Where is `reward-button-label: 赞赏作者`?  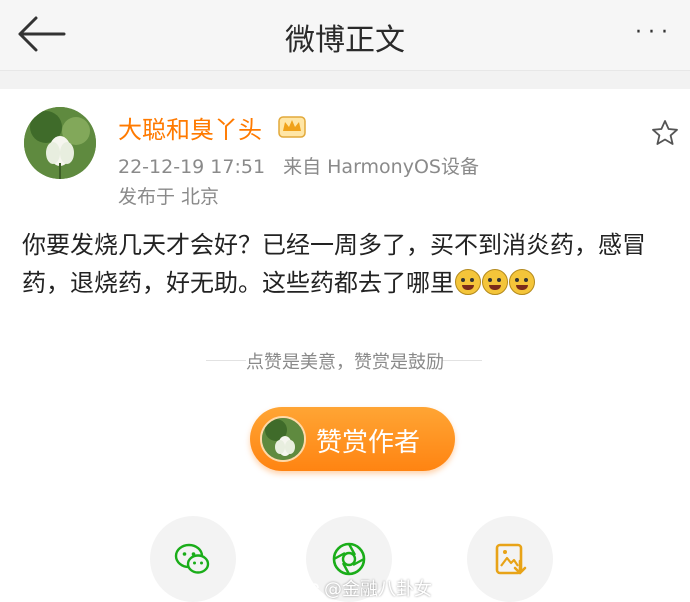 reward-button-label: 赞赏作者 is located at coordinates (368, 443).